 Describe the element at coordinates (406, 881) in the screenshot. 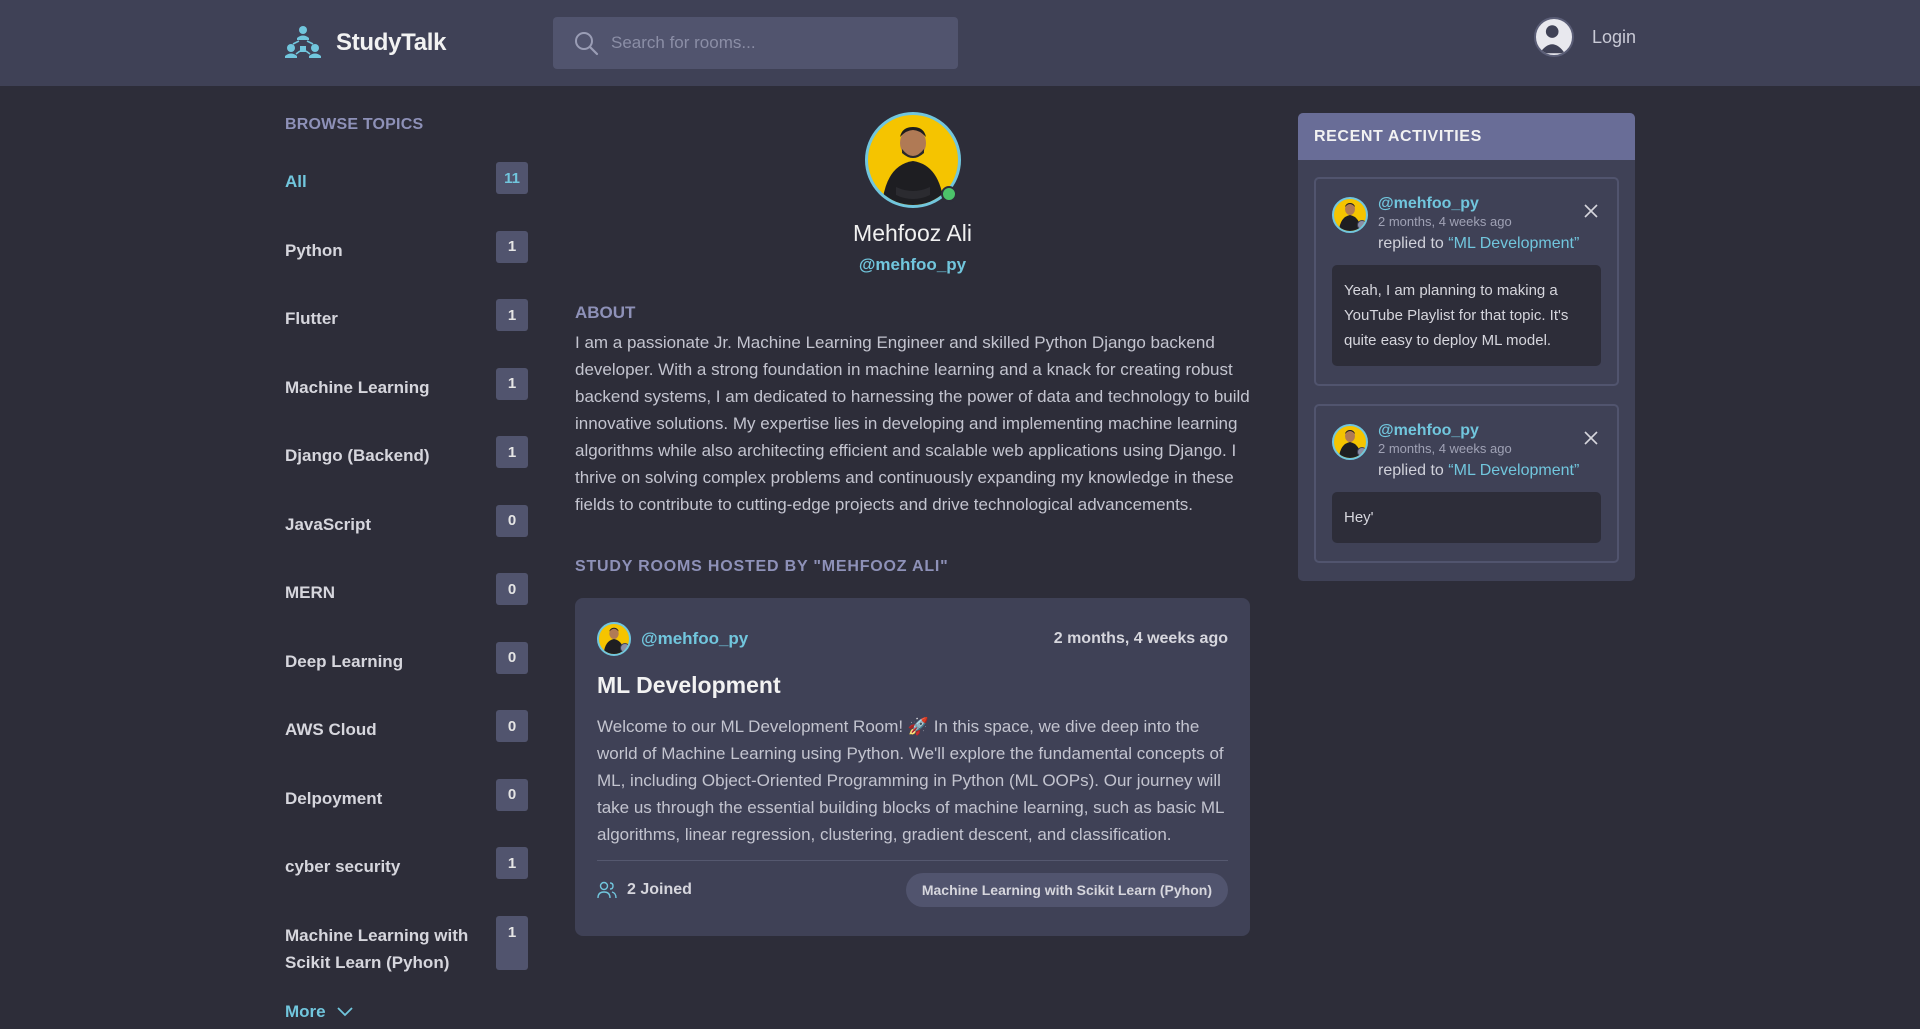

I see `topic-item-cyber-security: cyber security 1` at that location.